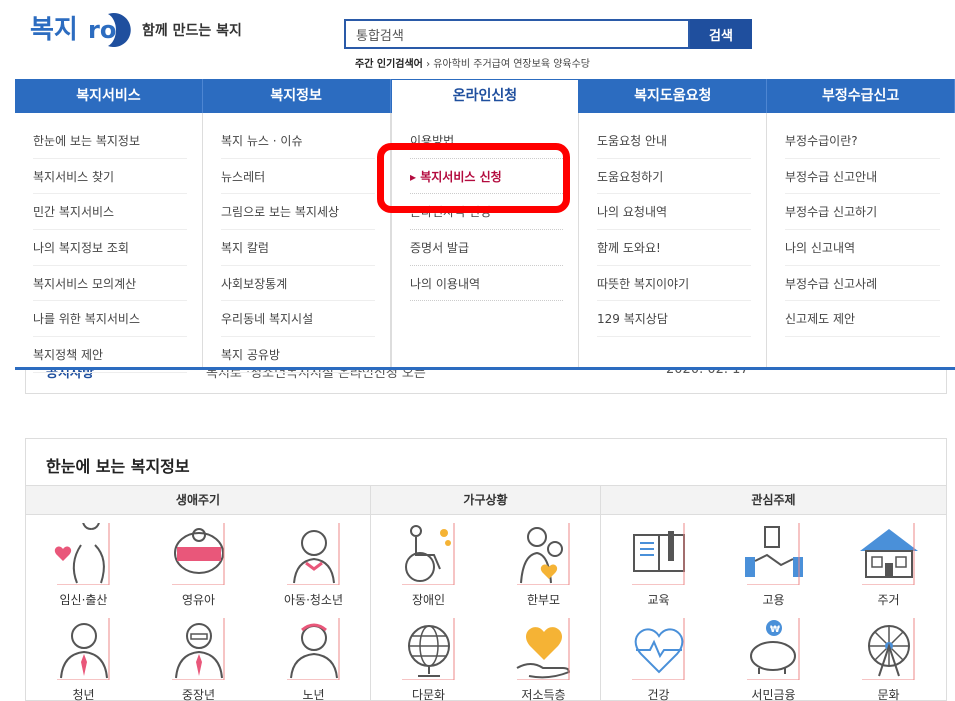  Describe the element at coordinates (658, 694) in the screenshot. I see `category-label: 건강` at that location.